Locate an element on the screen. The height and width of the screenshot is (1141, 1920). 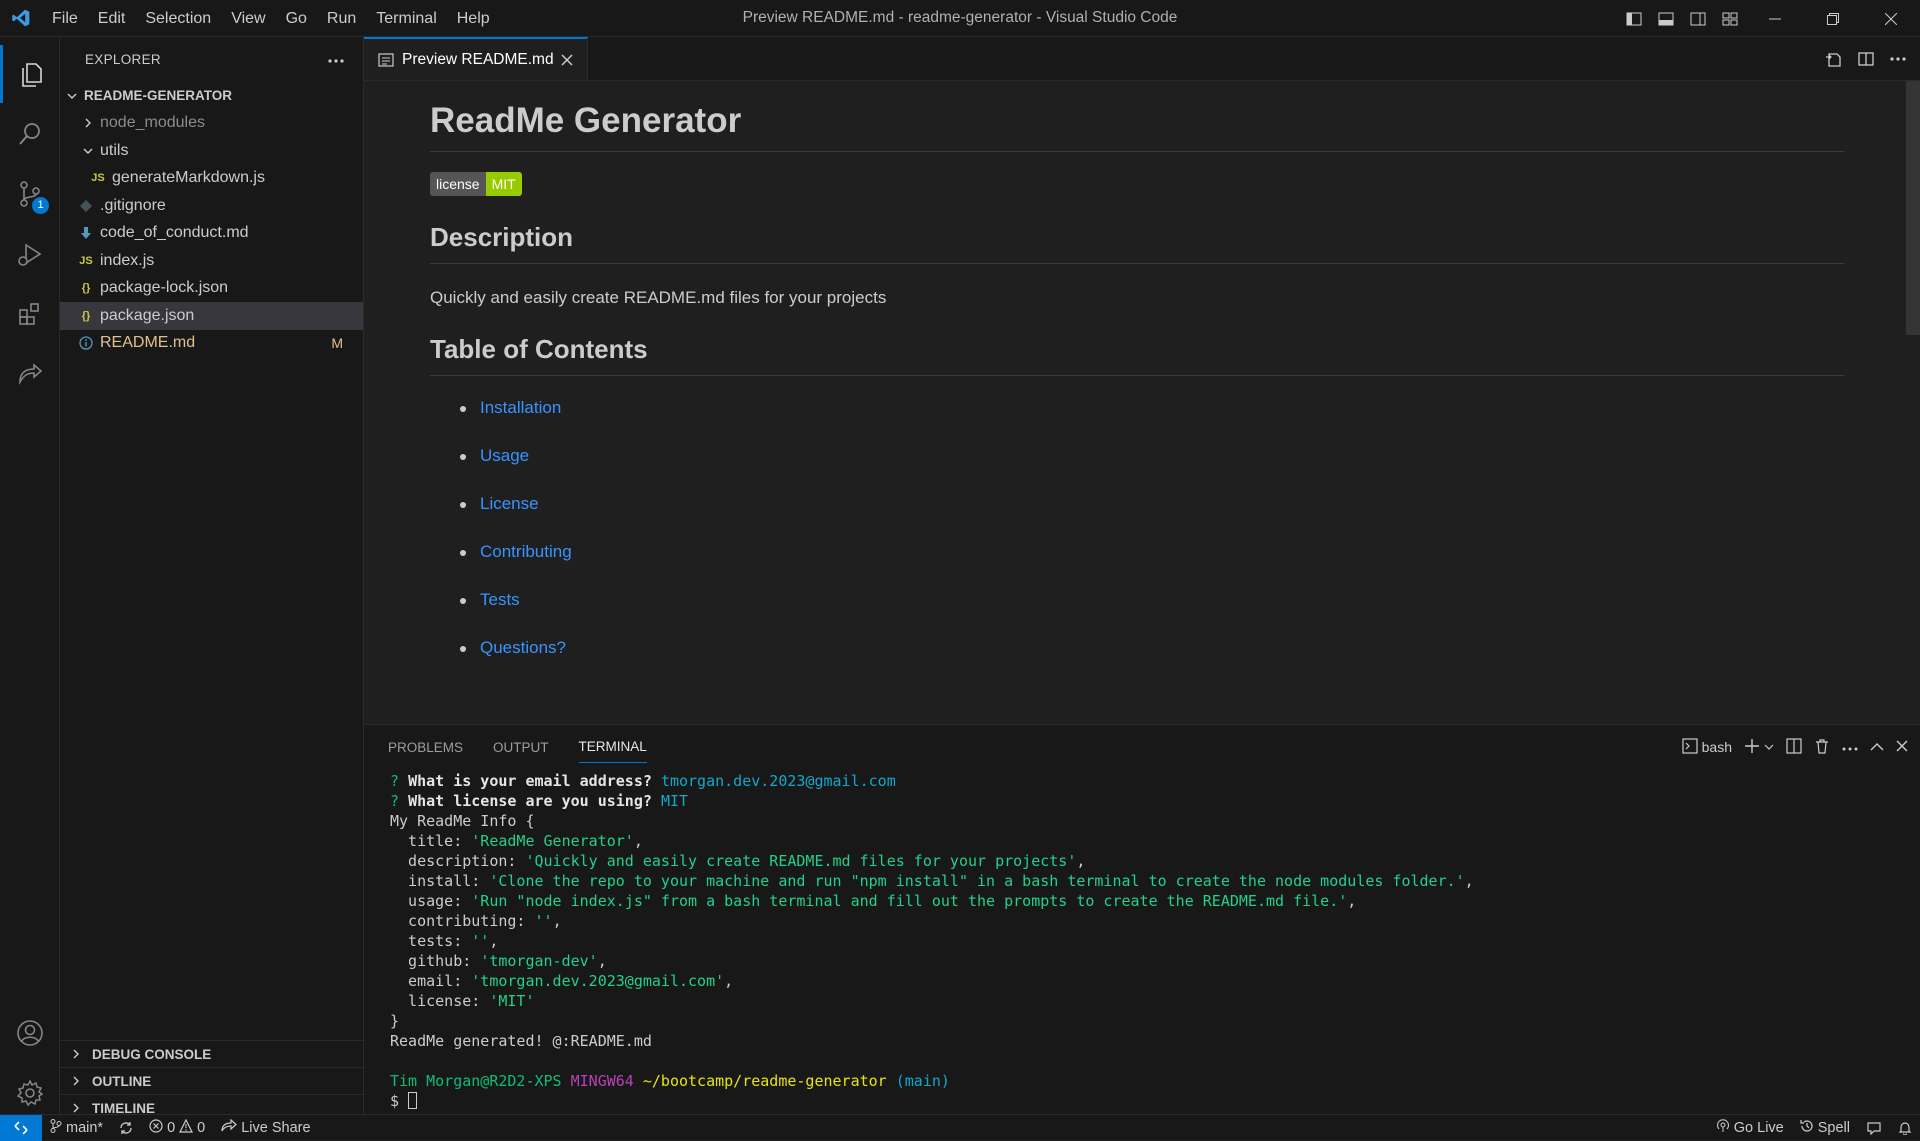
tab-preview-readme: Preview README.md is located at coordinates (476, 58).